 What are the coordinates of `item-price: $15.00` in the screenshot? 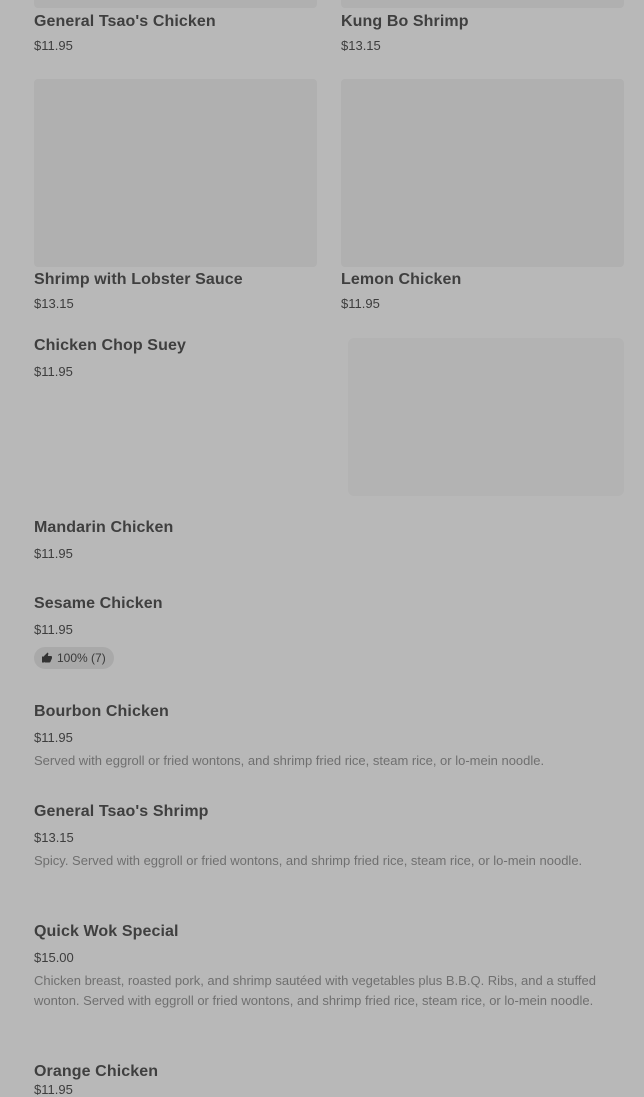 It's located at (54, 957).